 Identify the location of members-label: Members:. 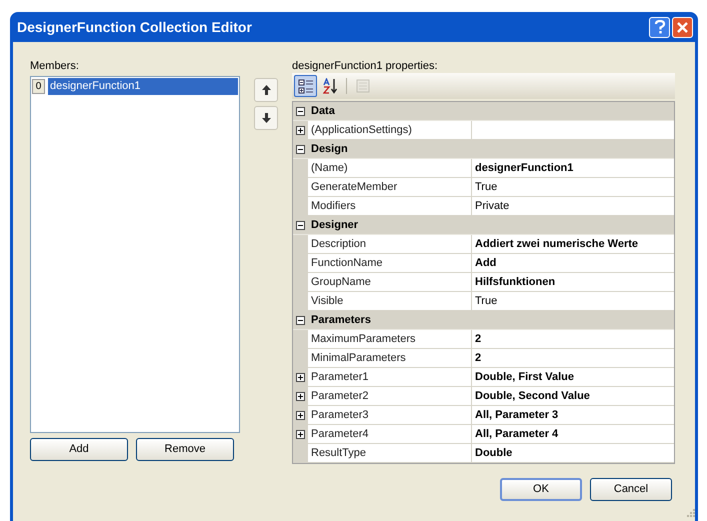
(55, 66).